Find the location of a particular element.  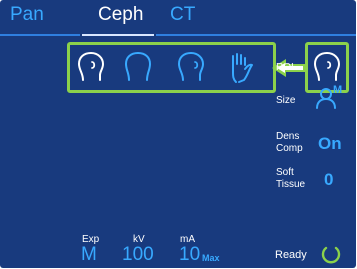

ready-ring-icon is located at coordinates (331, 255).